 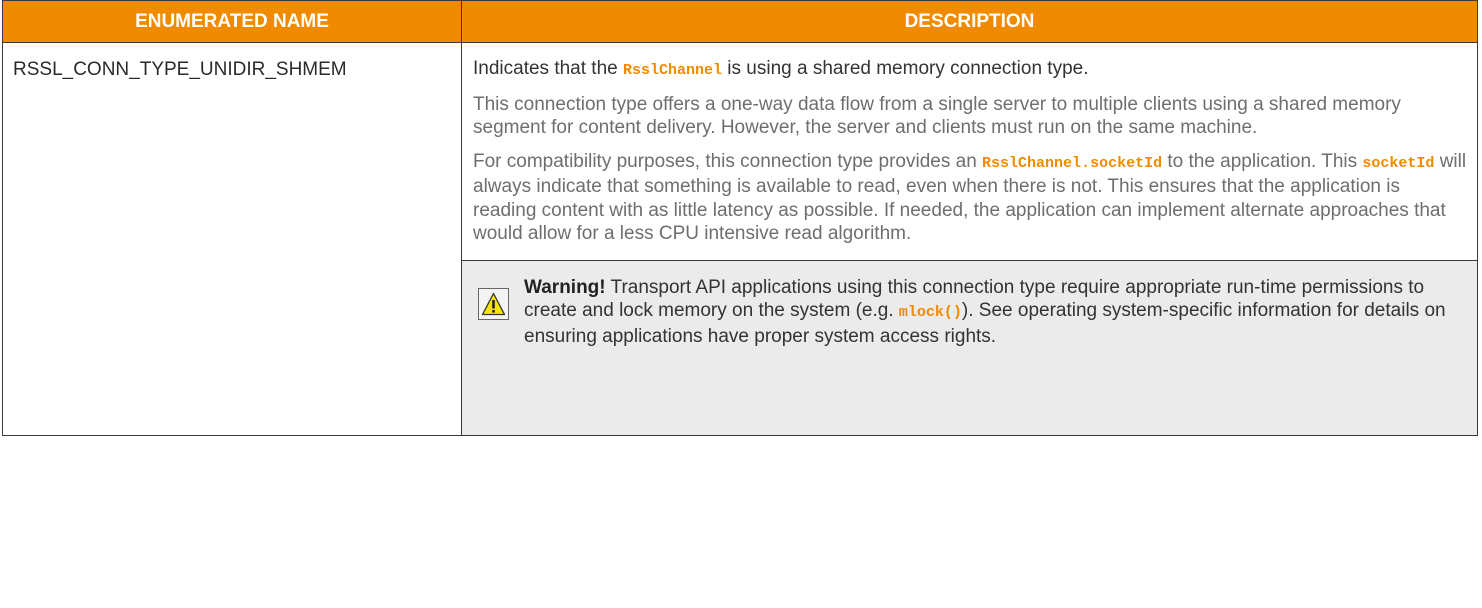 What do you see at coordinates (565, 287) in the screenshot?
I see `warning-label: Warning!` at bounding box center [565, 287].